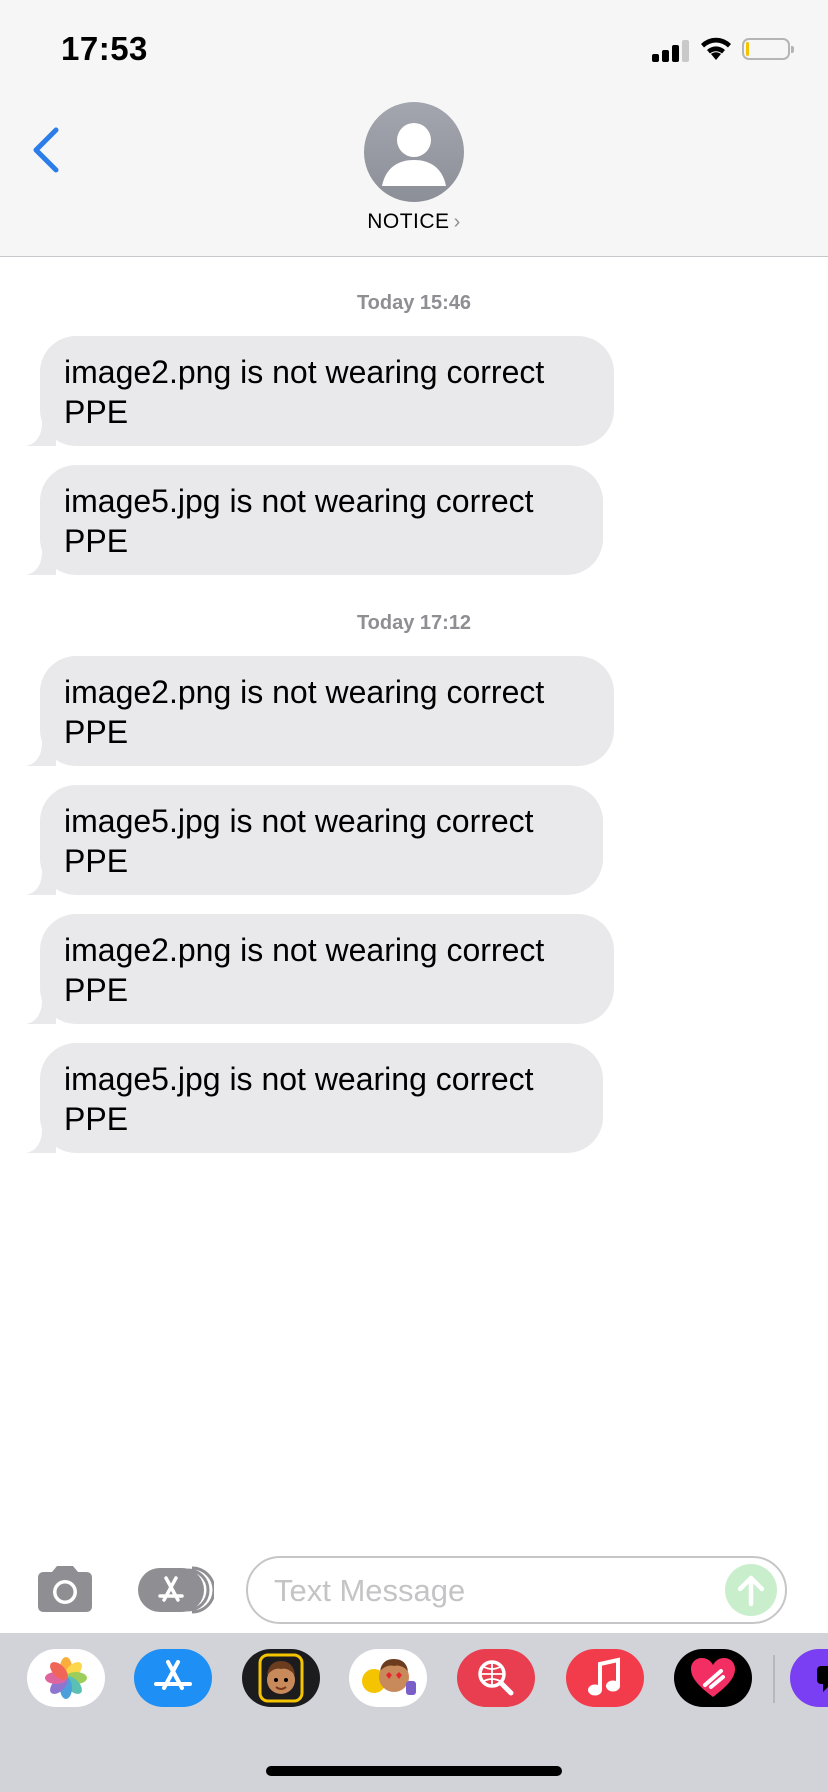  Describe the element at coordinates (408, 221) in the screenshot. I see `contact-name: NOTICE` at that location.